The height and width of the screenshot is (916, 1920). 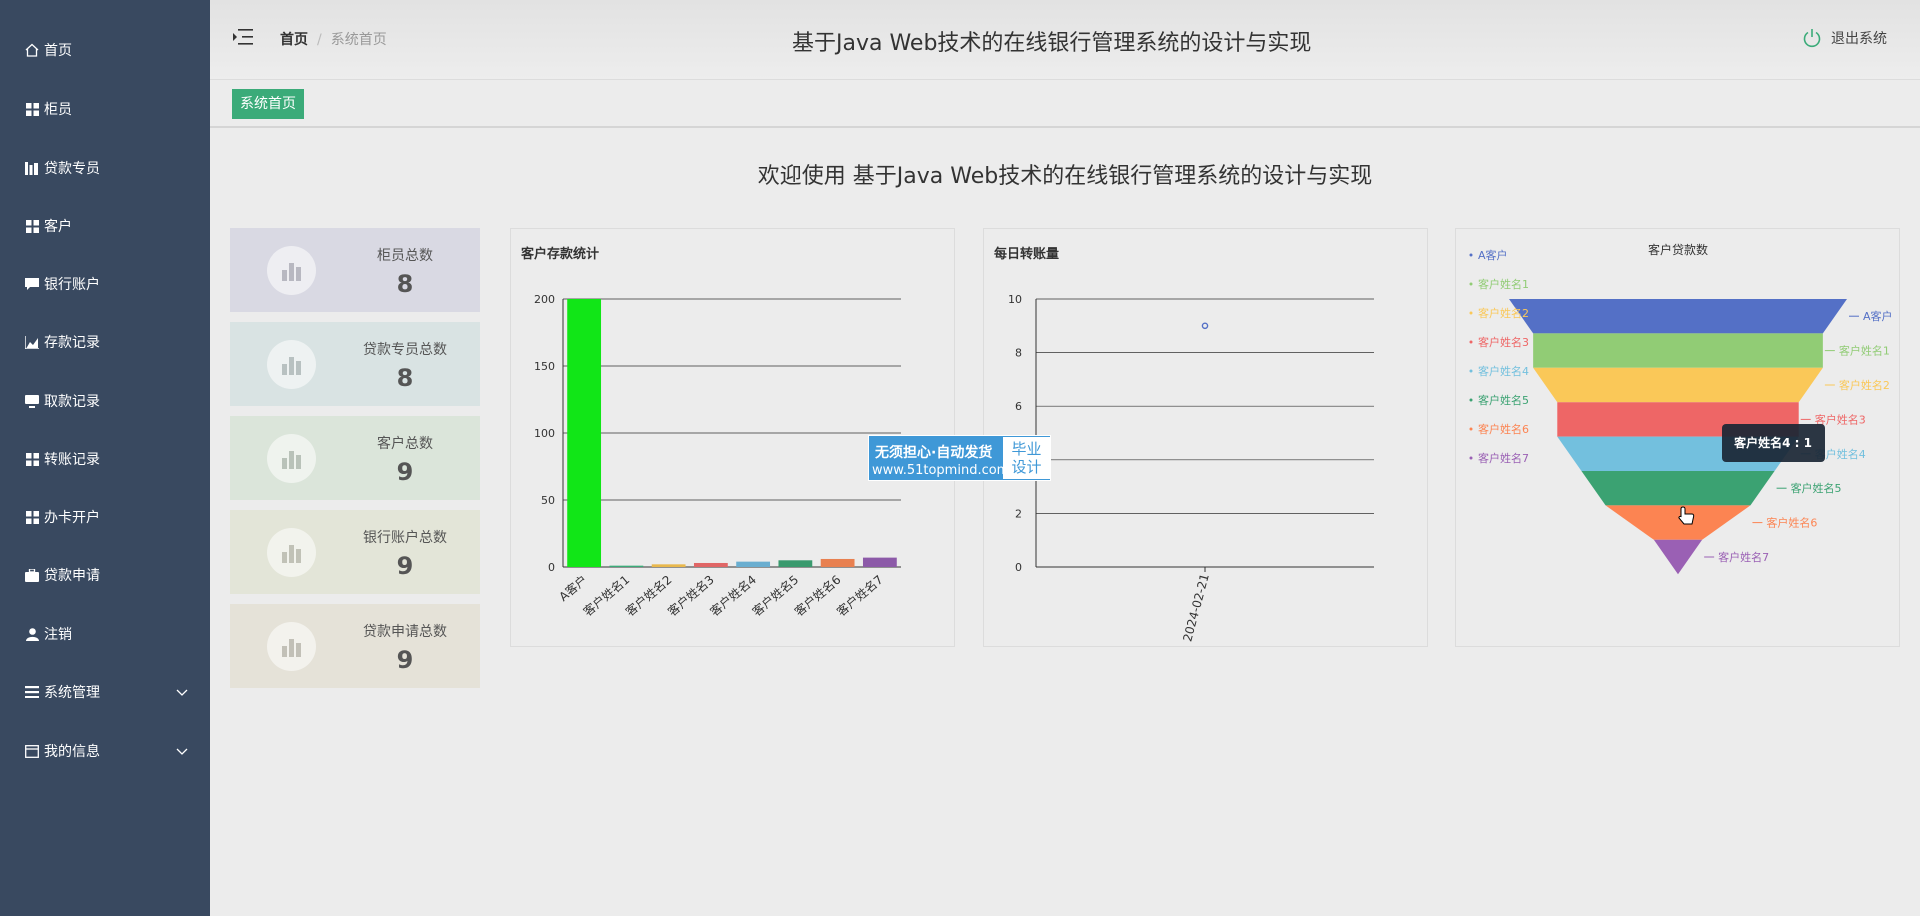 What do you see at coordinates (860, 595) in the screenshot?
I see `x-tick-label: 客户姓名7` at bounding box center [860, 595].